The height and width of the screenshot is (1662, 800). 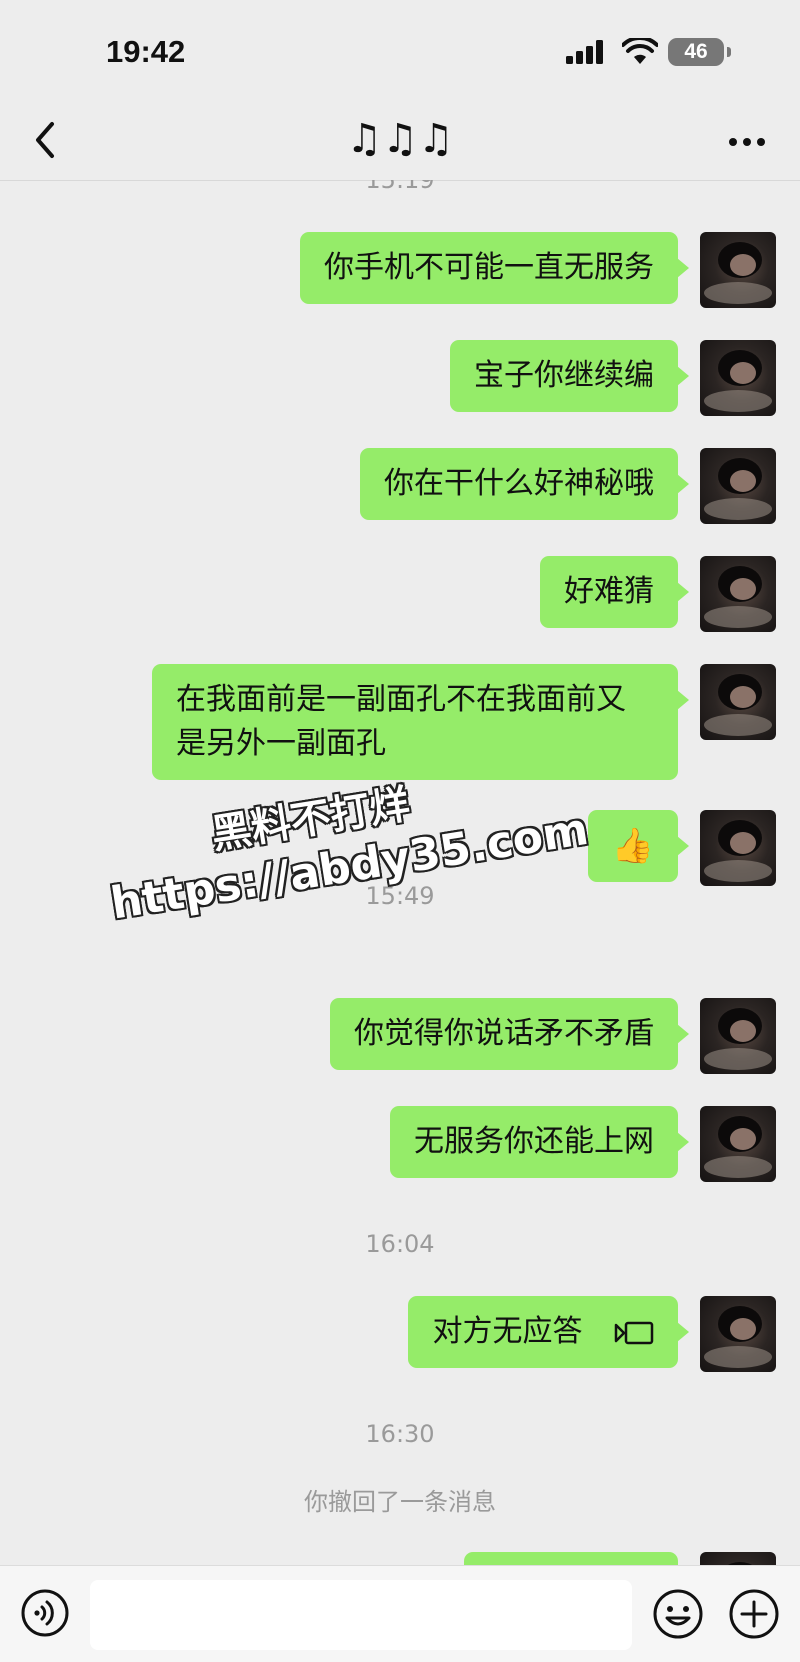 I want to click on message-bubble-partial, so click(x=571, y=1558).